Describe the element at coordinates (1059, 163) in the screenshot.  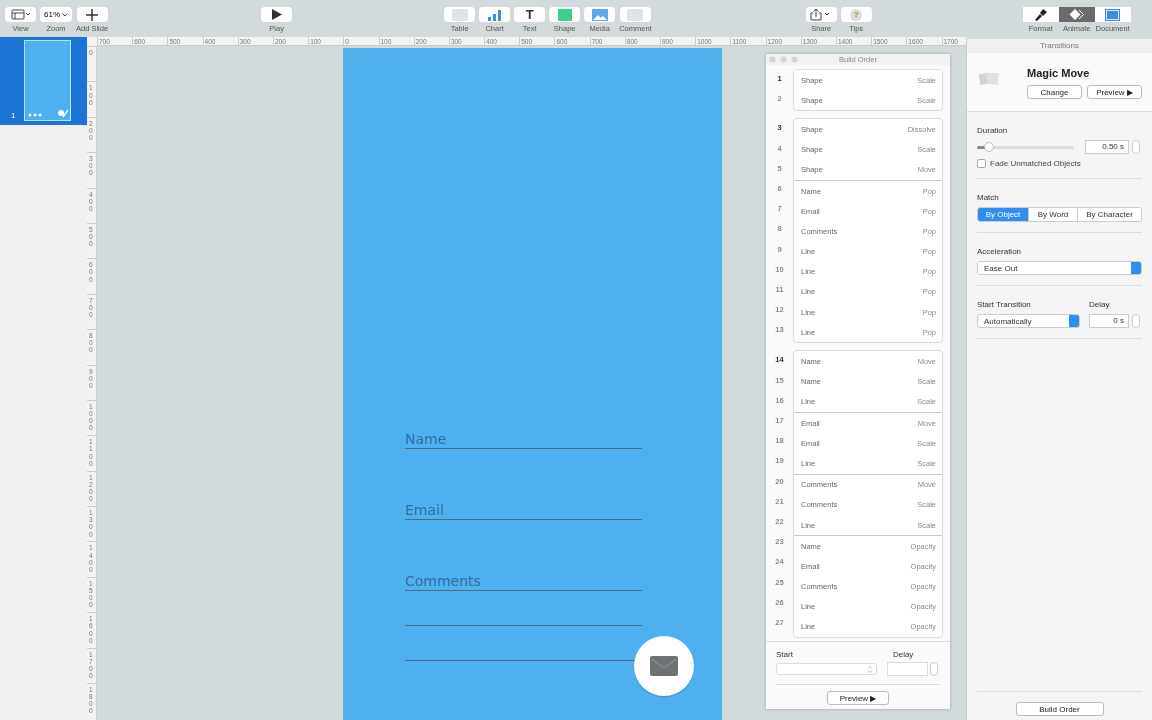
I see `fade-checkbox: Fade Unmatched Objects` at that location.